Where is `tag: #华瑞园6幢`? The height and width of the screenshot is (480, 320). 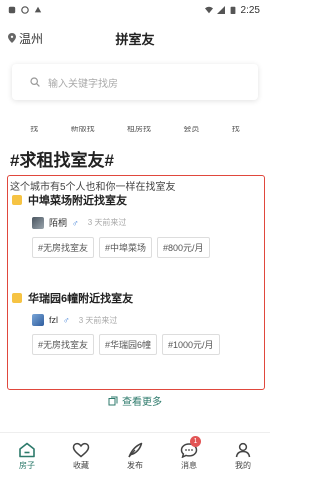 tag: #华瑞园6幢 is located at coordinates (128, 344).